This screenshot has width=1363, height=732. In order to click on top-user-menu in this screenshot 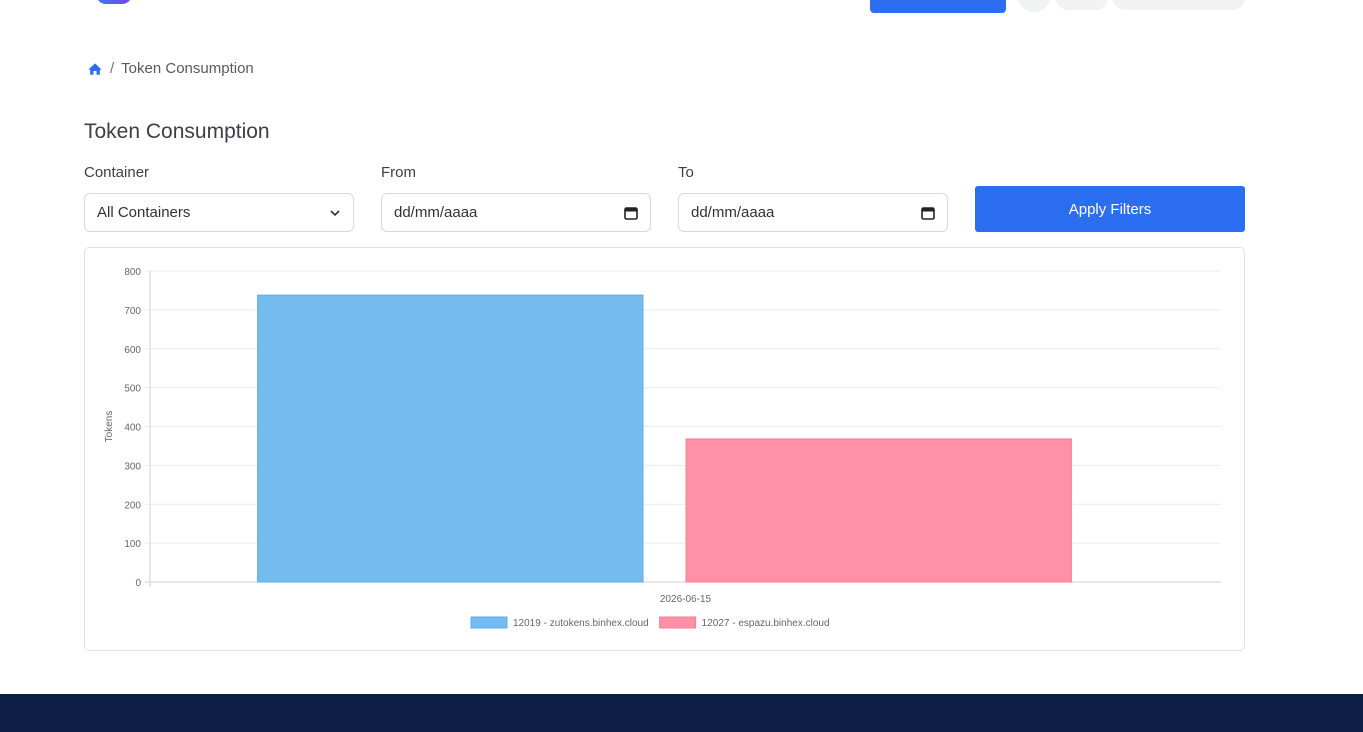, I will do `click(1179, 5)`.